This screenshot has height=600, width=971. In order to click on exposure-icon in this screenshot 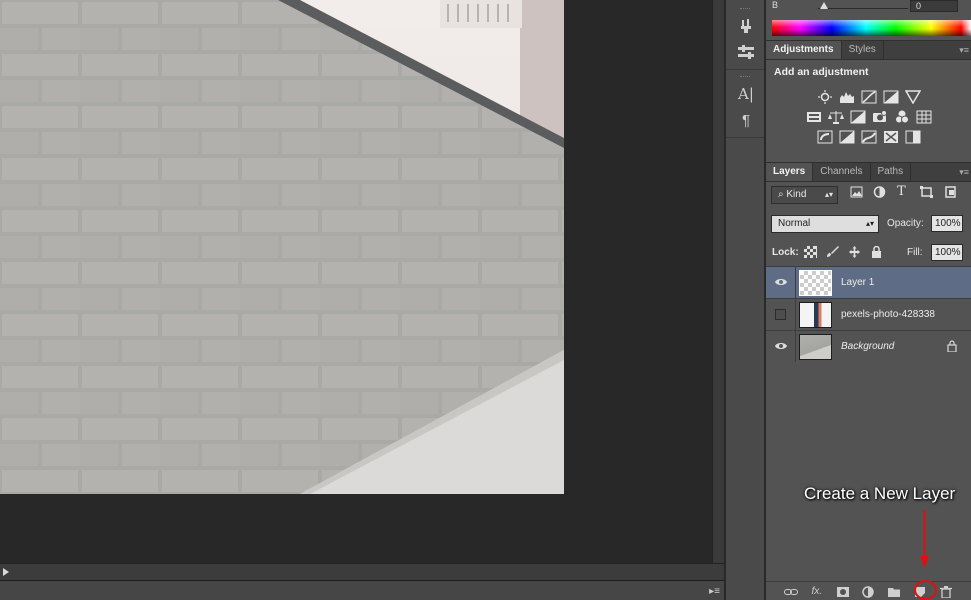, I will do `click(891, 97)`.